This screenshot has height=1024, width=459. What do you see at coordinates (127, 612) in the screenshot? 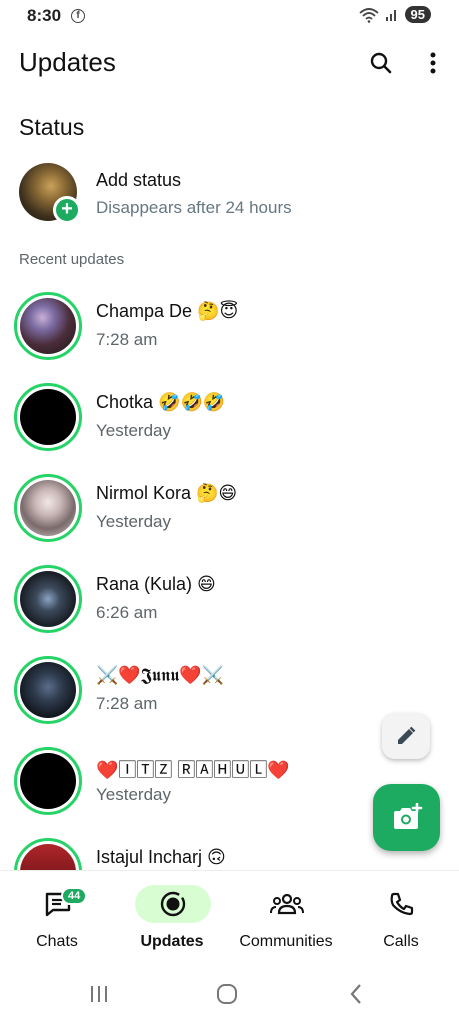
I see `status-time: 6:26 am` at bounding box center [127, 612].